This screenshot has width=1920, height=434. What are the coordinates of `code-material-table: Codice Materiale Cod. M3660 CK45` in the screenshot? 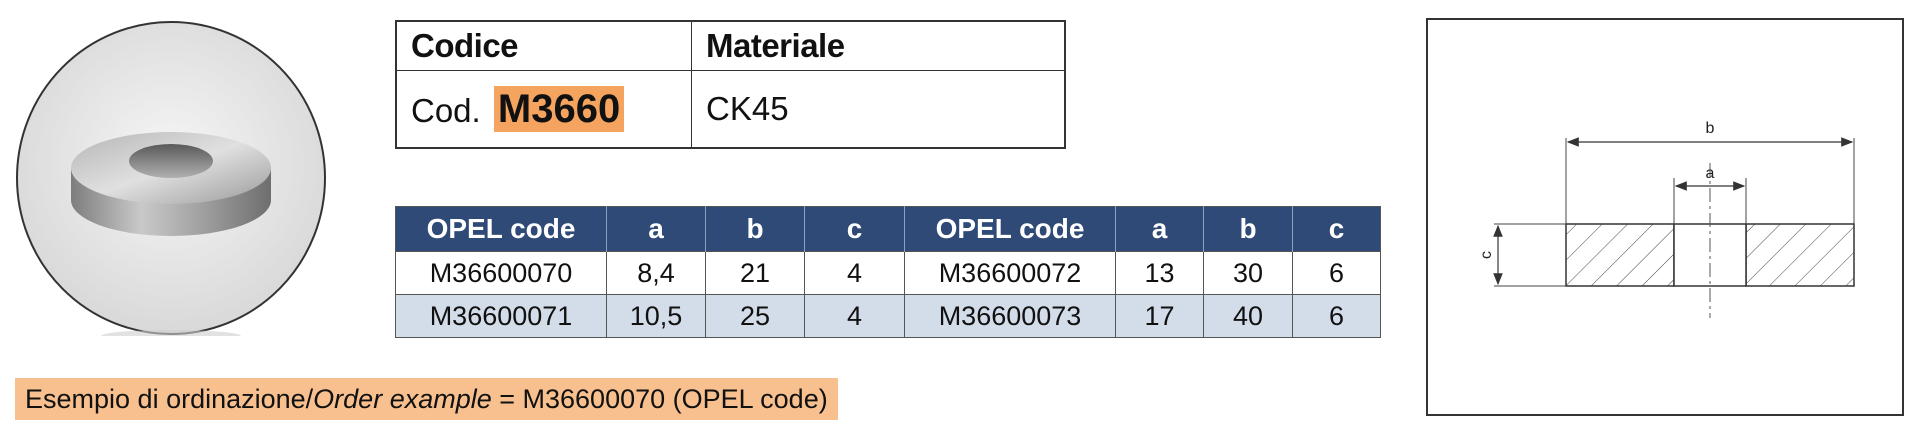 It's located at (730, 84).